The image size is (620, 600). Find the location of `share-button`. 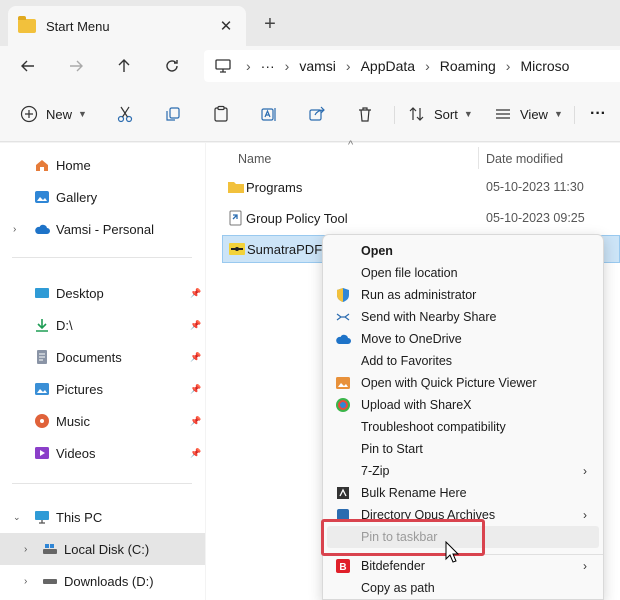

share-button is located at coordinates (317, 114).